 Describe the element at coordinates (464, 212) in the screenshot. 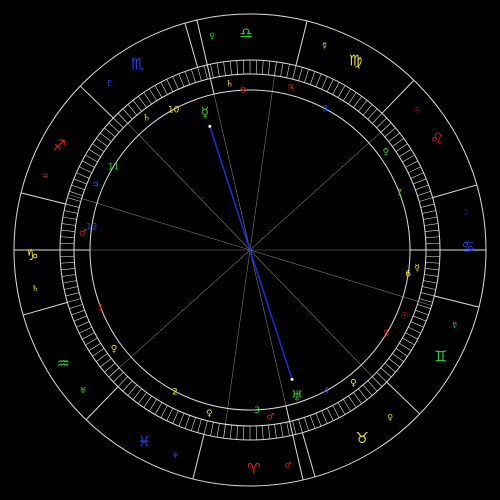

I see `sign-ruler-icon: ☽` at that location.